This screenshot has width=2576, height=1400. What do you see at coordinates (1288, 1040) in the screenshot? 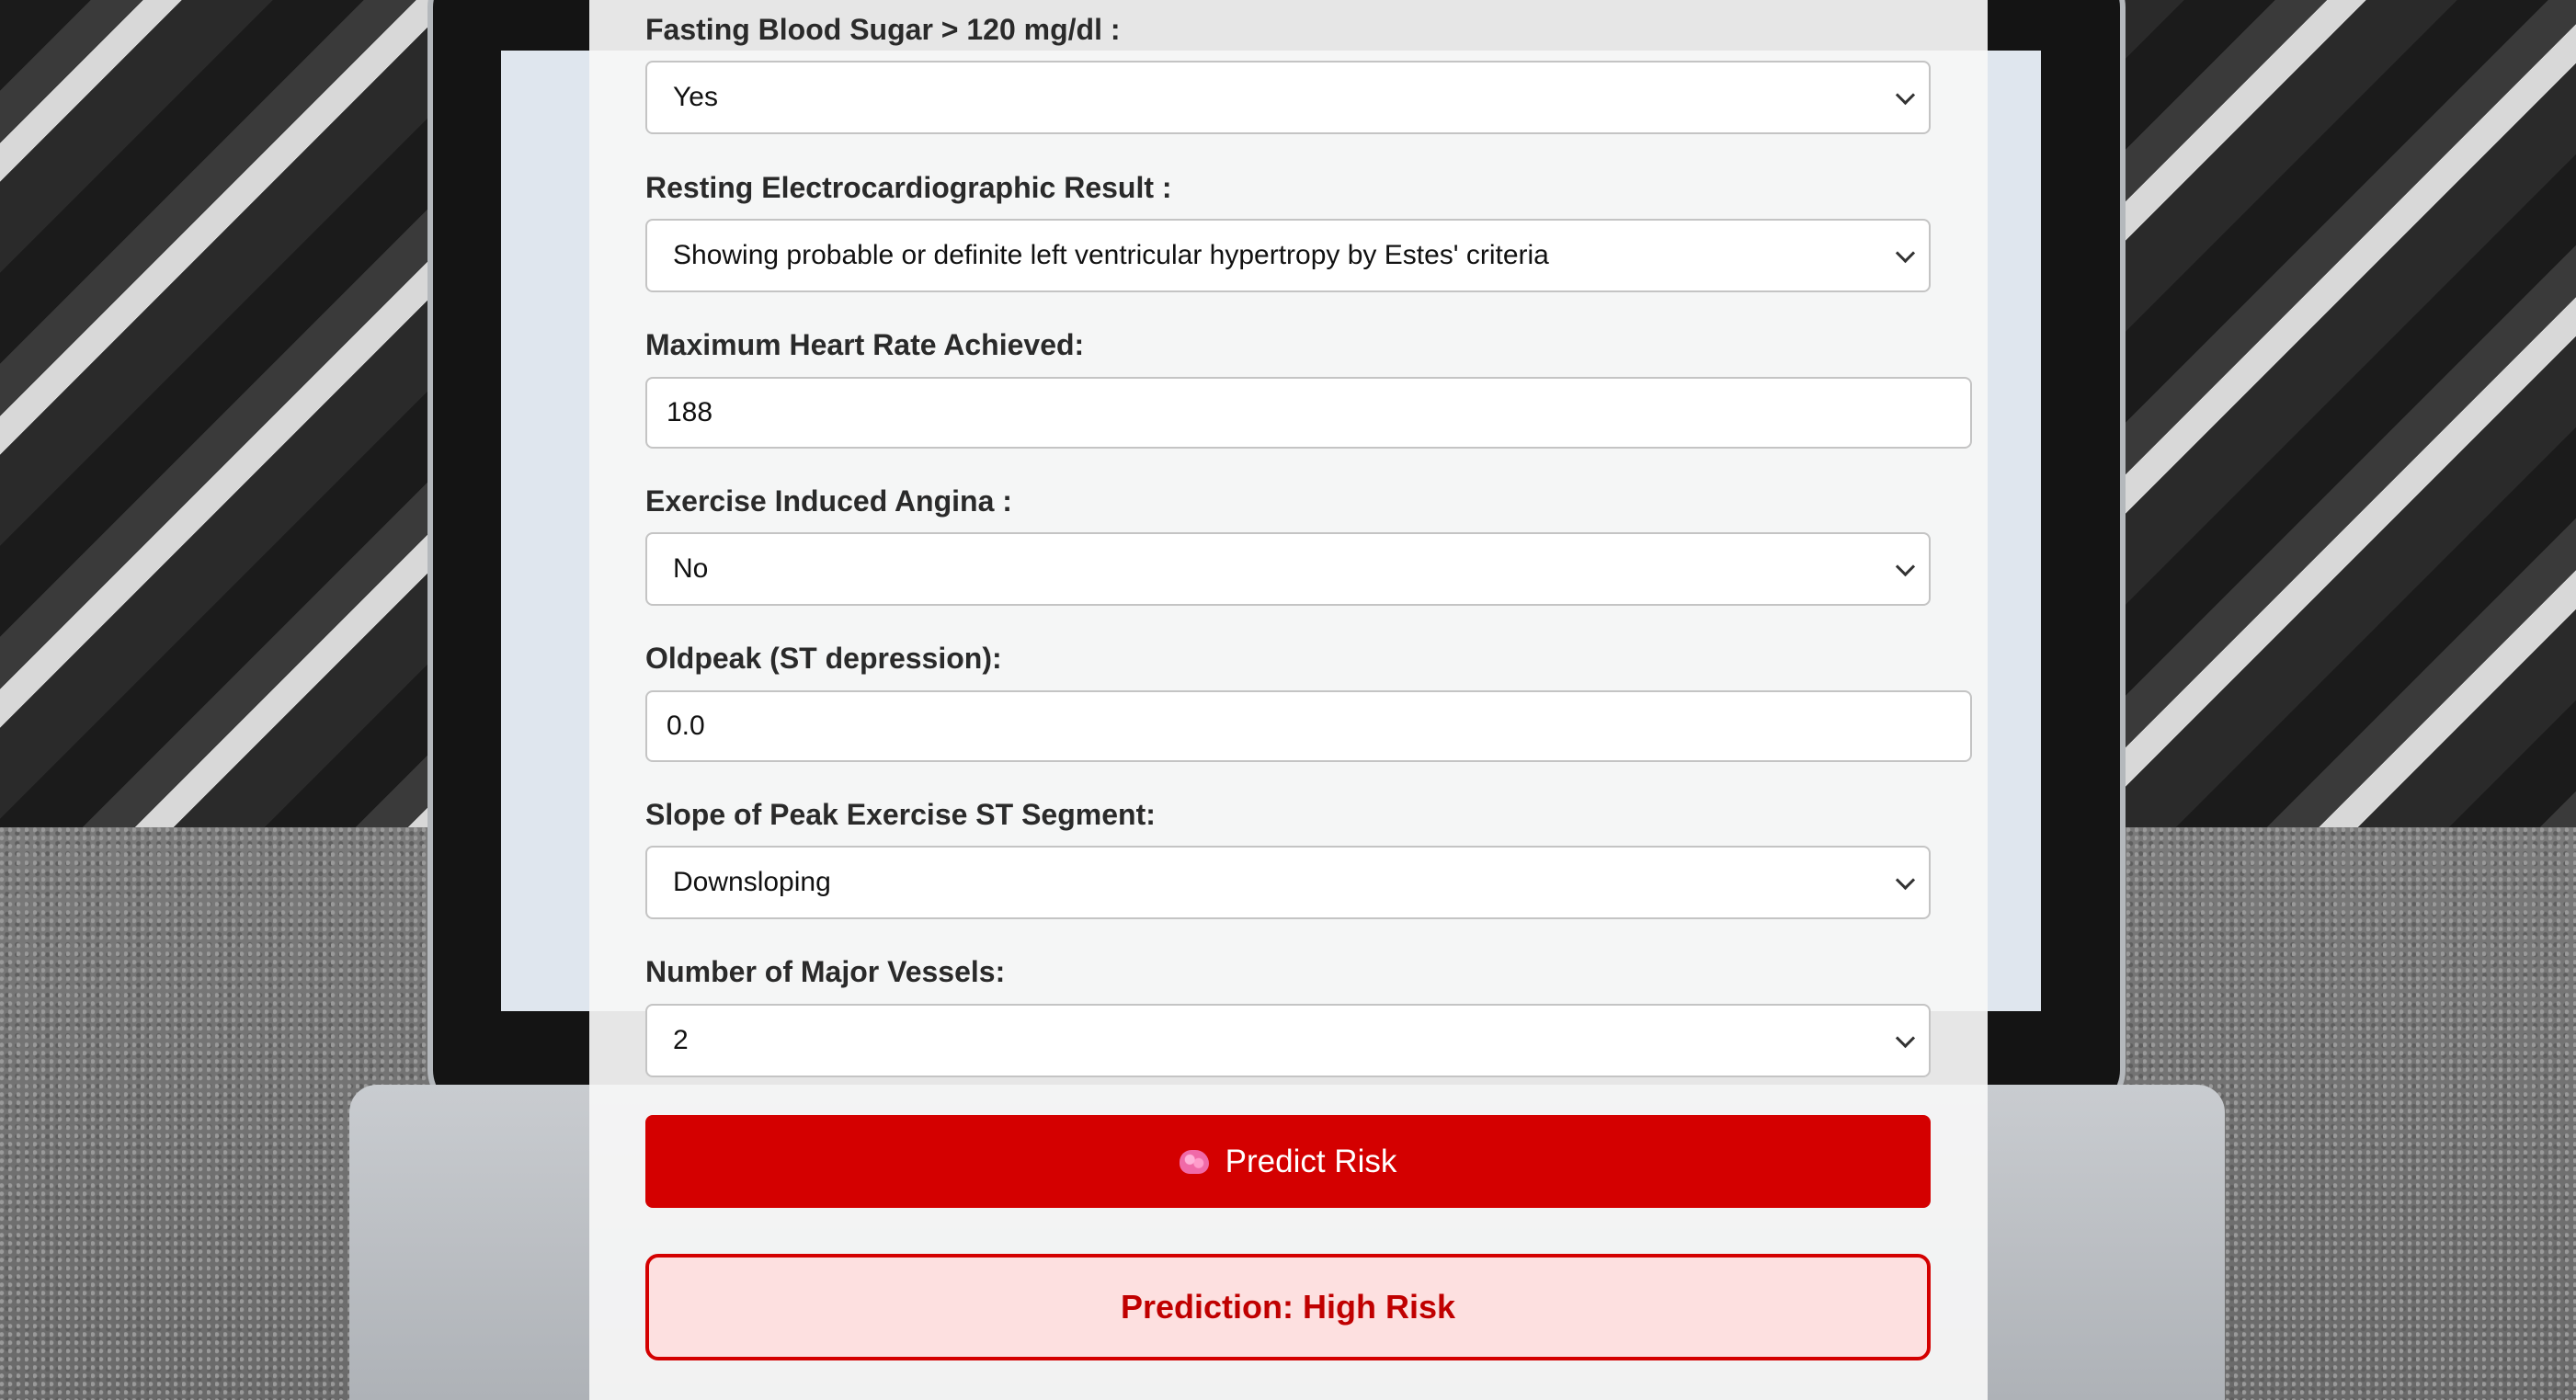
I see `major-vessels-select: 2` at bounding box center [1288, 1040].